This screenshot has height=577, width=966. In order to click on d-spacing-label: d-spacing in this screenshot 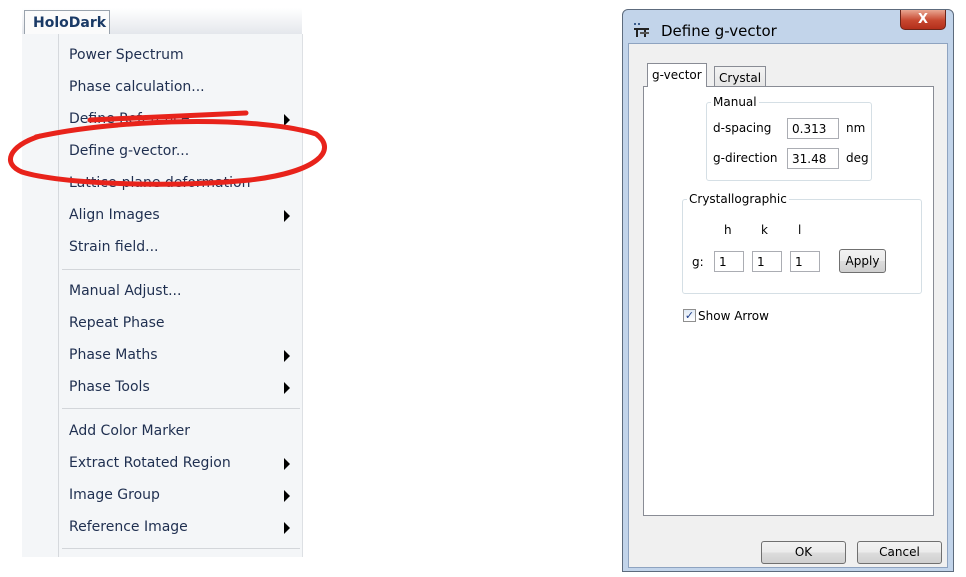, I will do `click(742, 128)`.